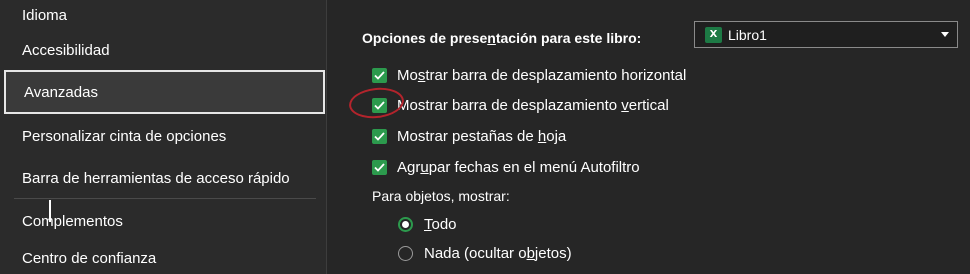  What do you see at coordinates (945, 34) in the screenshot?
I see `chevron-down-icon` at bounding box center [945, 34].